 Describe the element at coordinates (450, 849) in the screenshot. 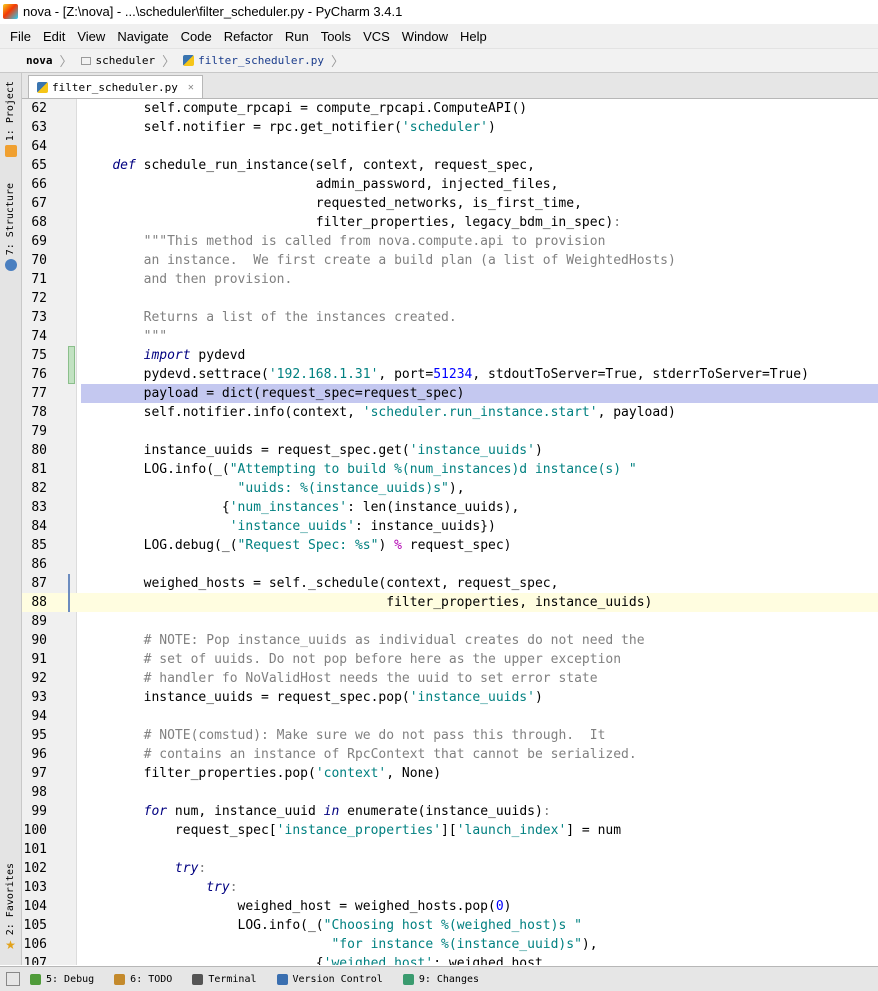

I see `code-line: 101` at that location.